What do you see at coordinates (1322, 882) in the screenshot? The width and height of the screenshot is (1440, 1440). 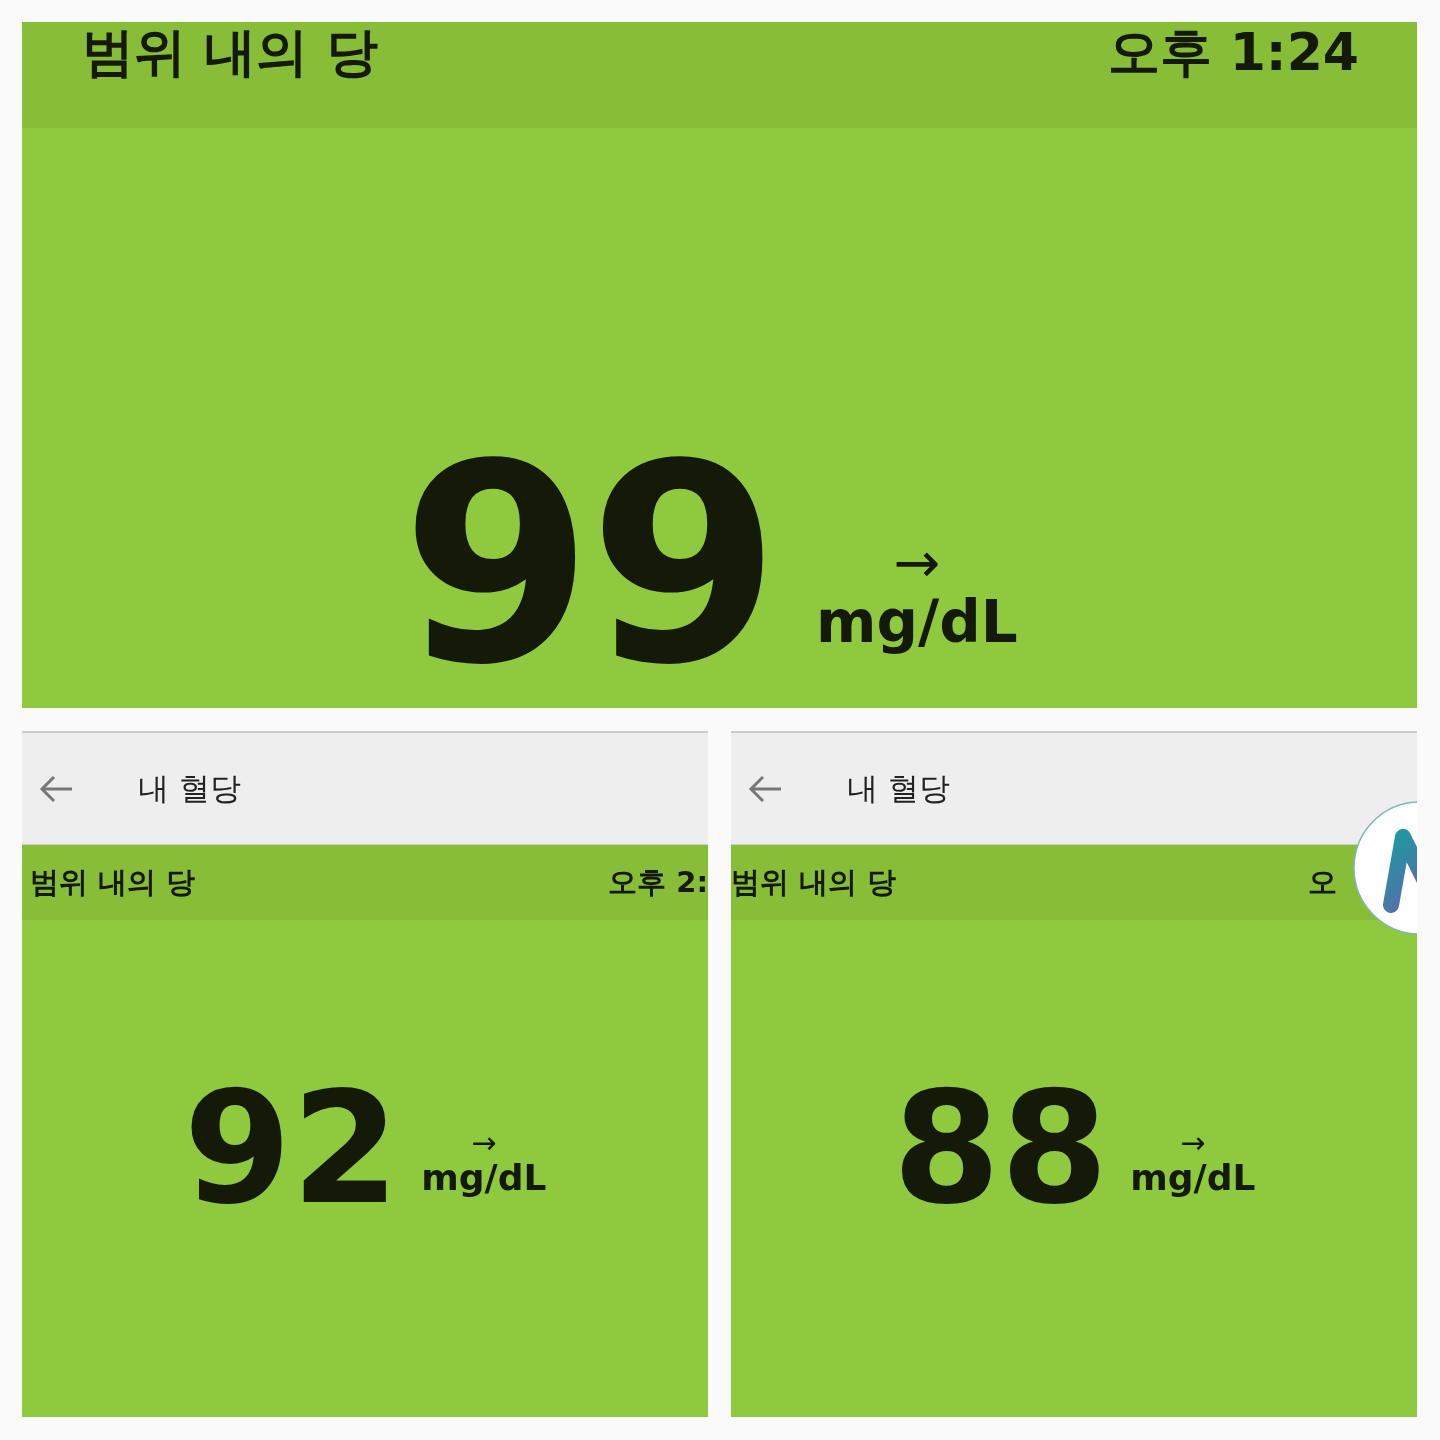 I see `time-label: 오` at bounding box center [1322, 882].